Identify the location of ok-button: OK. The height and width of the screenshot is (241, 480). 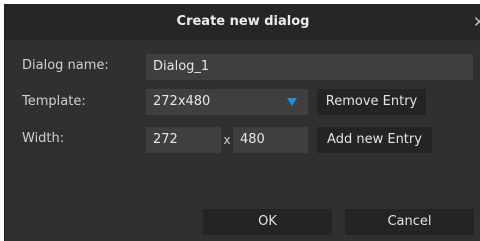
(267, 222).